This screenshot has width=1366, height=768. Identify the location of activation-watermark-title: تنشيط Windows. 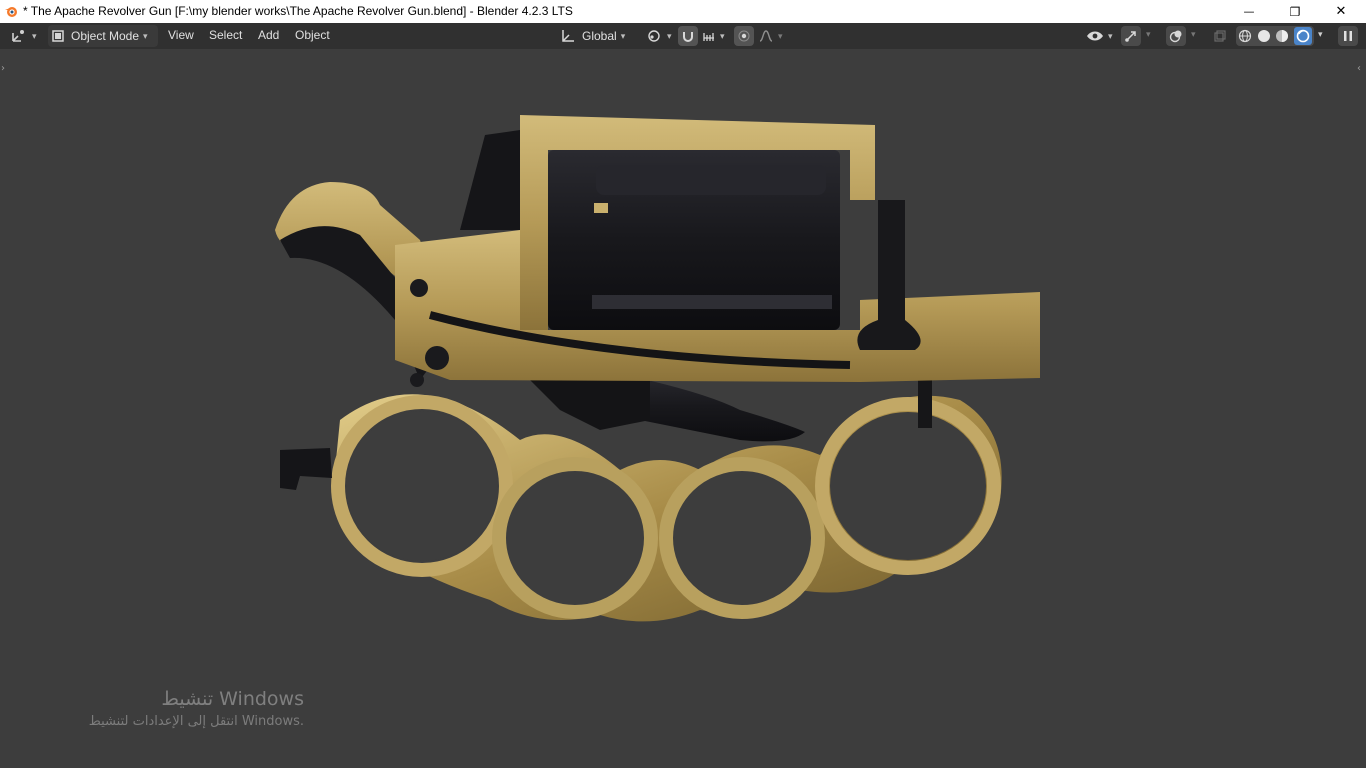
(232, 699).